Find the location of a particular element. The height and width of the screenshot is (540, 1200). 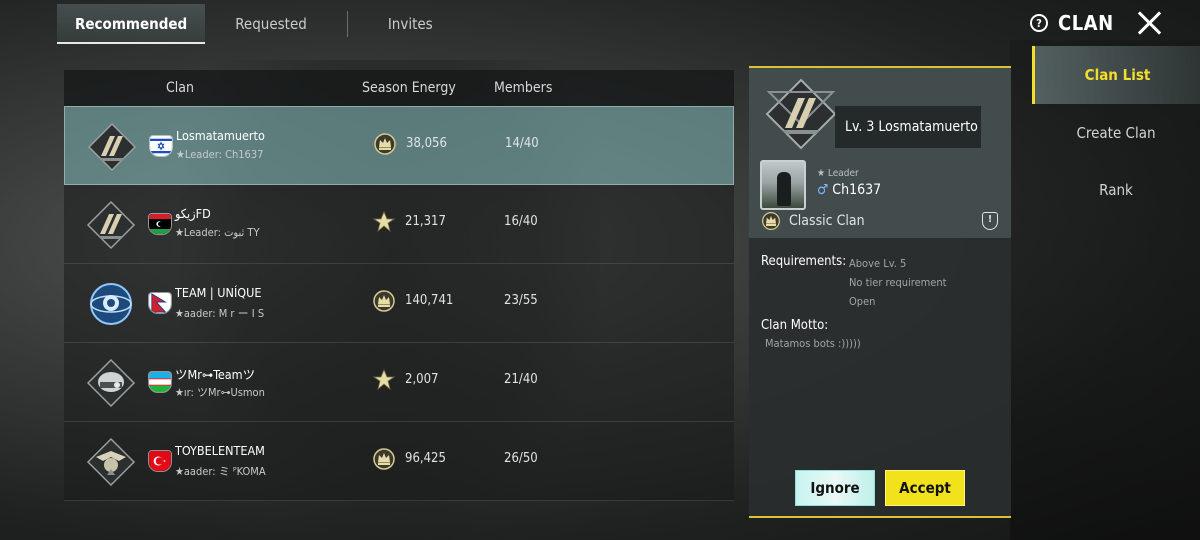

clan-row: زيكوFD ★Leader: ثبوت TY 21,317 16/40 is located at coordinates (399, 224).